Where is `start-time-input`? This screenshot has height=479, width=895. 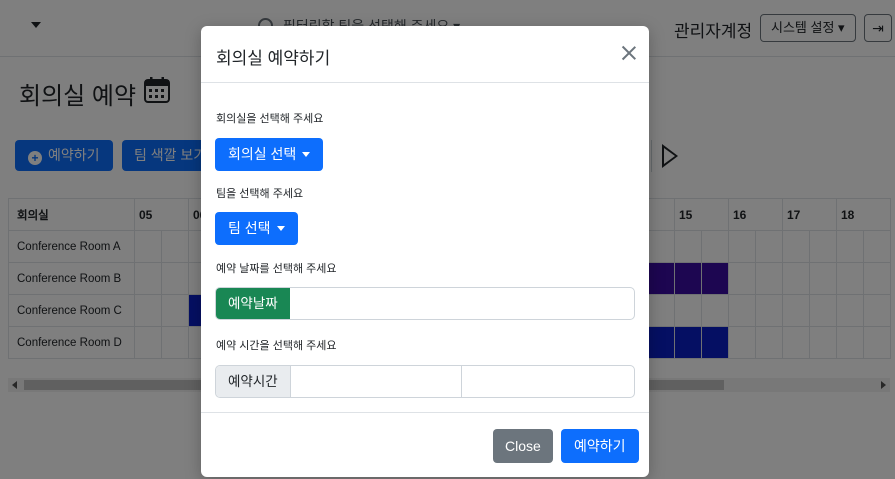 start-time-input is located at coordinates (375, 381).